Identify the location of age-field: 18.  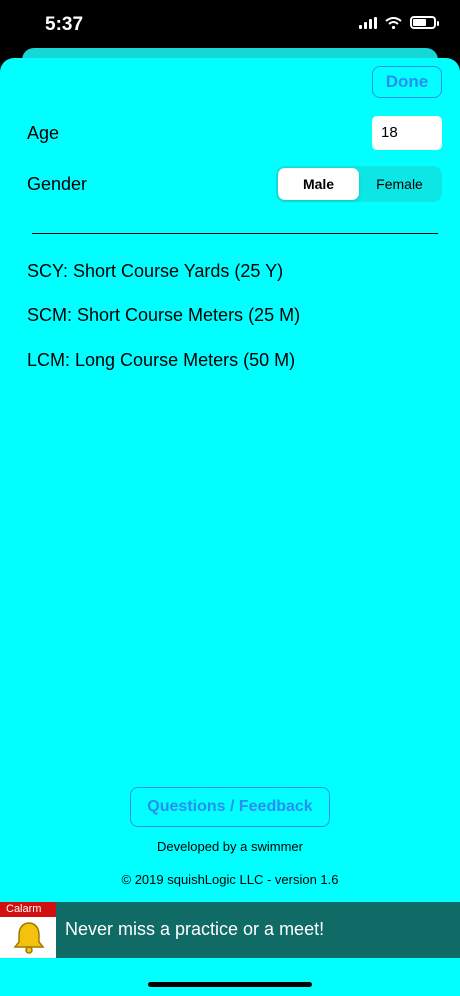
(407, 133).